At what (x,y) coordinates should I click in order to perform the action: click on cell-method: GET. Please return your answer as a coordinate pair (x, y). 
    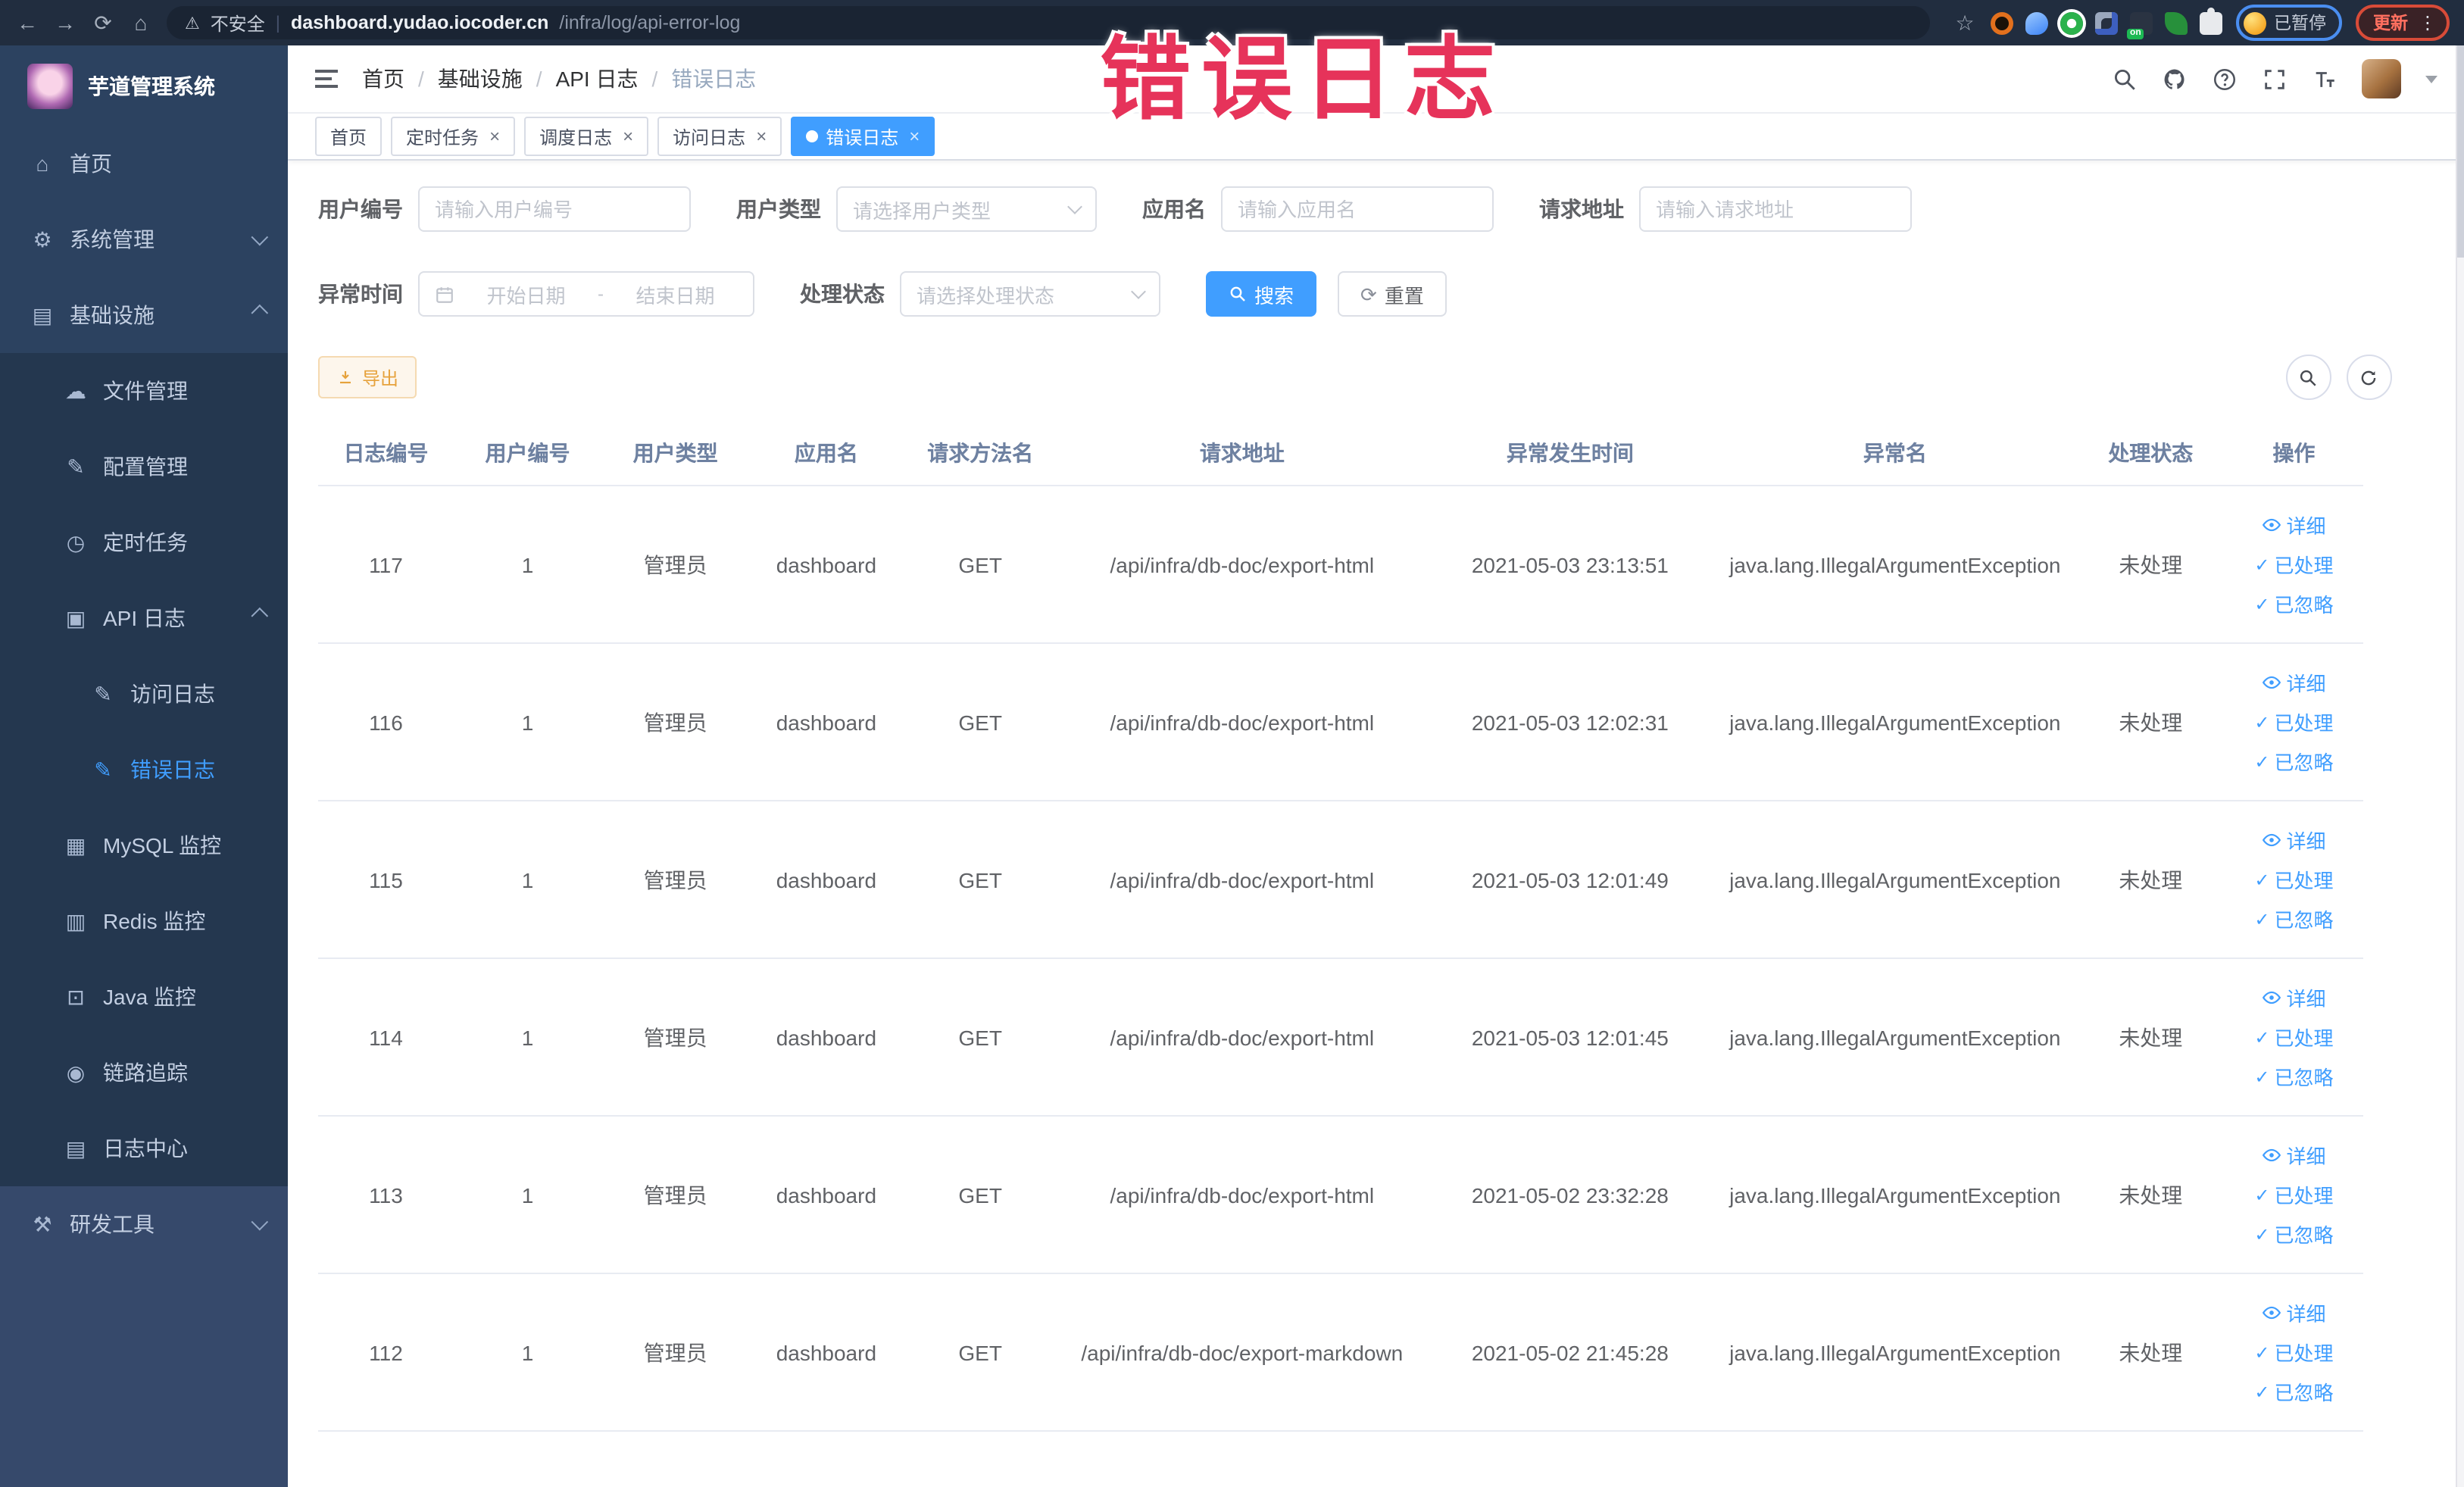
    Looking at the image, I should click on (980, 1195).